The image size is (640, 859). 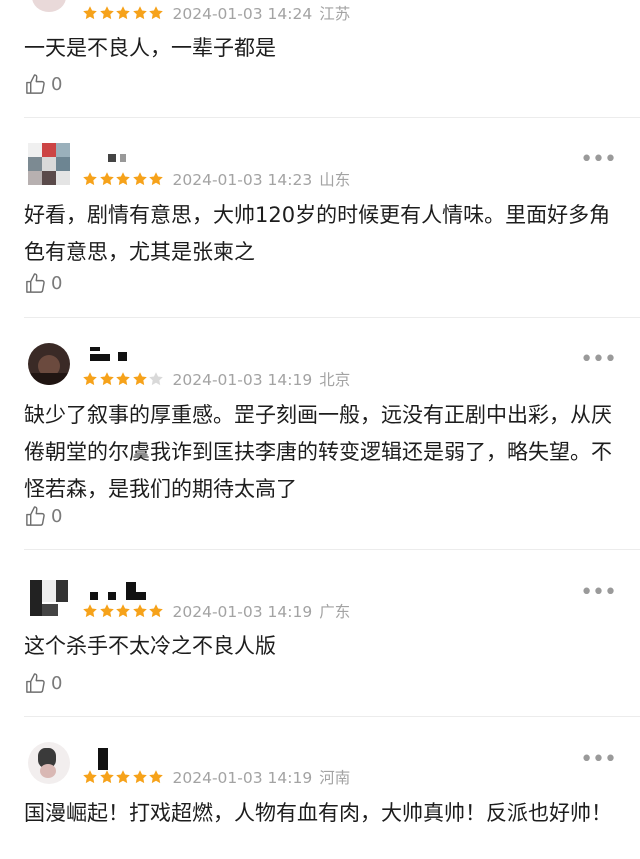 I want to click on review-text: 一天是不良人，一辈子都是, so click(x=150, y=48).